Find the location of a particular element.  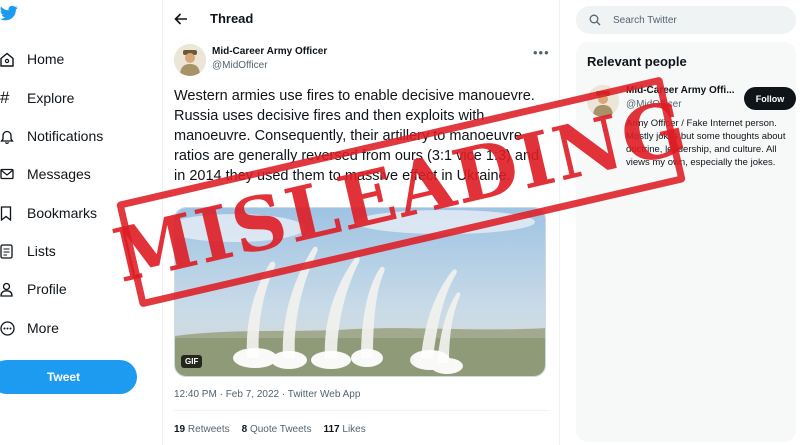

nav-label: Notifications is located at coordinates (65, 136).